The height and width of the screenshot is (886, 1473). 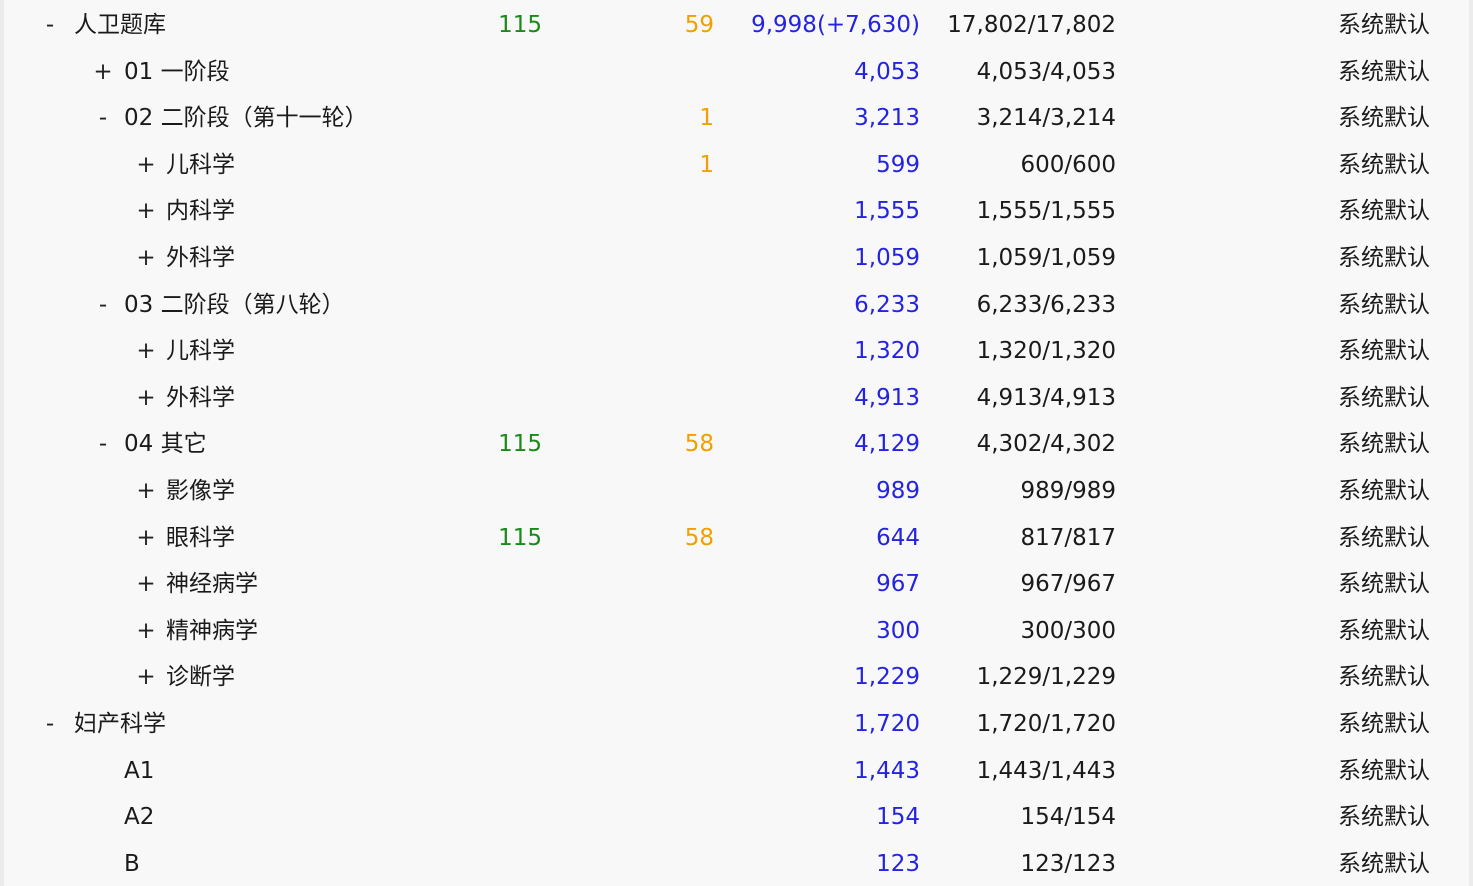 I want to click on row-name: 神经病学, so click(x=212, y=584).